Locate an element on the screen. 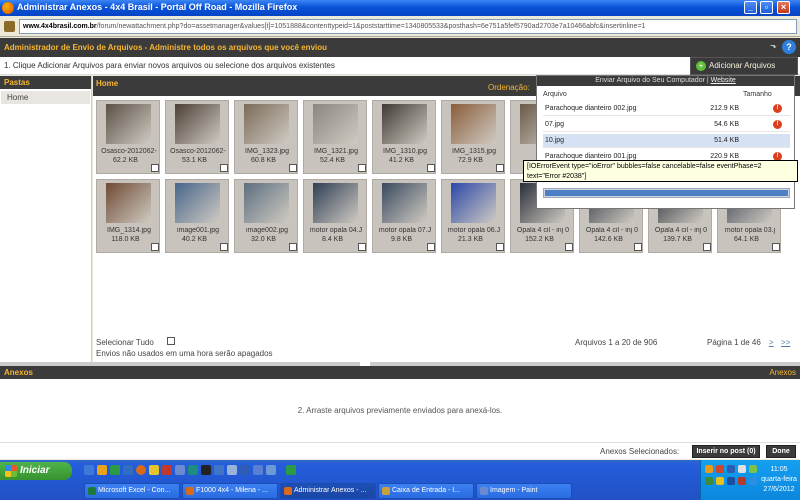 The width and height of the screenshot is (800, 500). taskbar-clock: 11:05 quarta-feira 27/6/2012 is located at coordinates (779, 480).